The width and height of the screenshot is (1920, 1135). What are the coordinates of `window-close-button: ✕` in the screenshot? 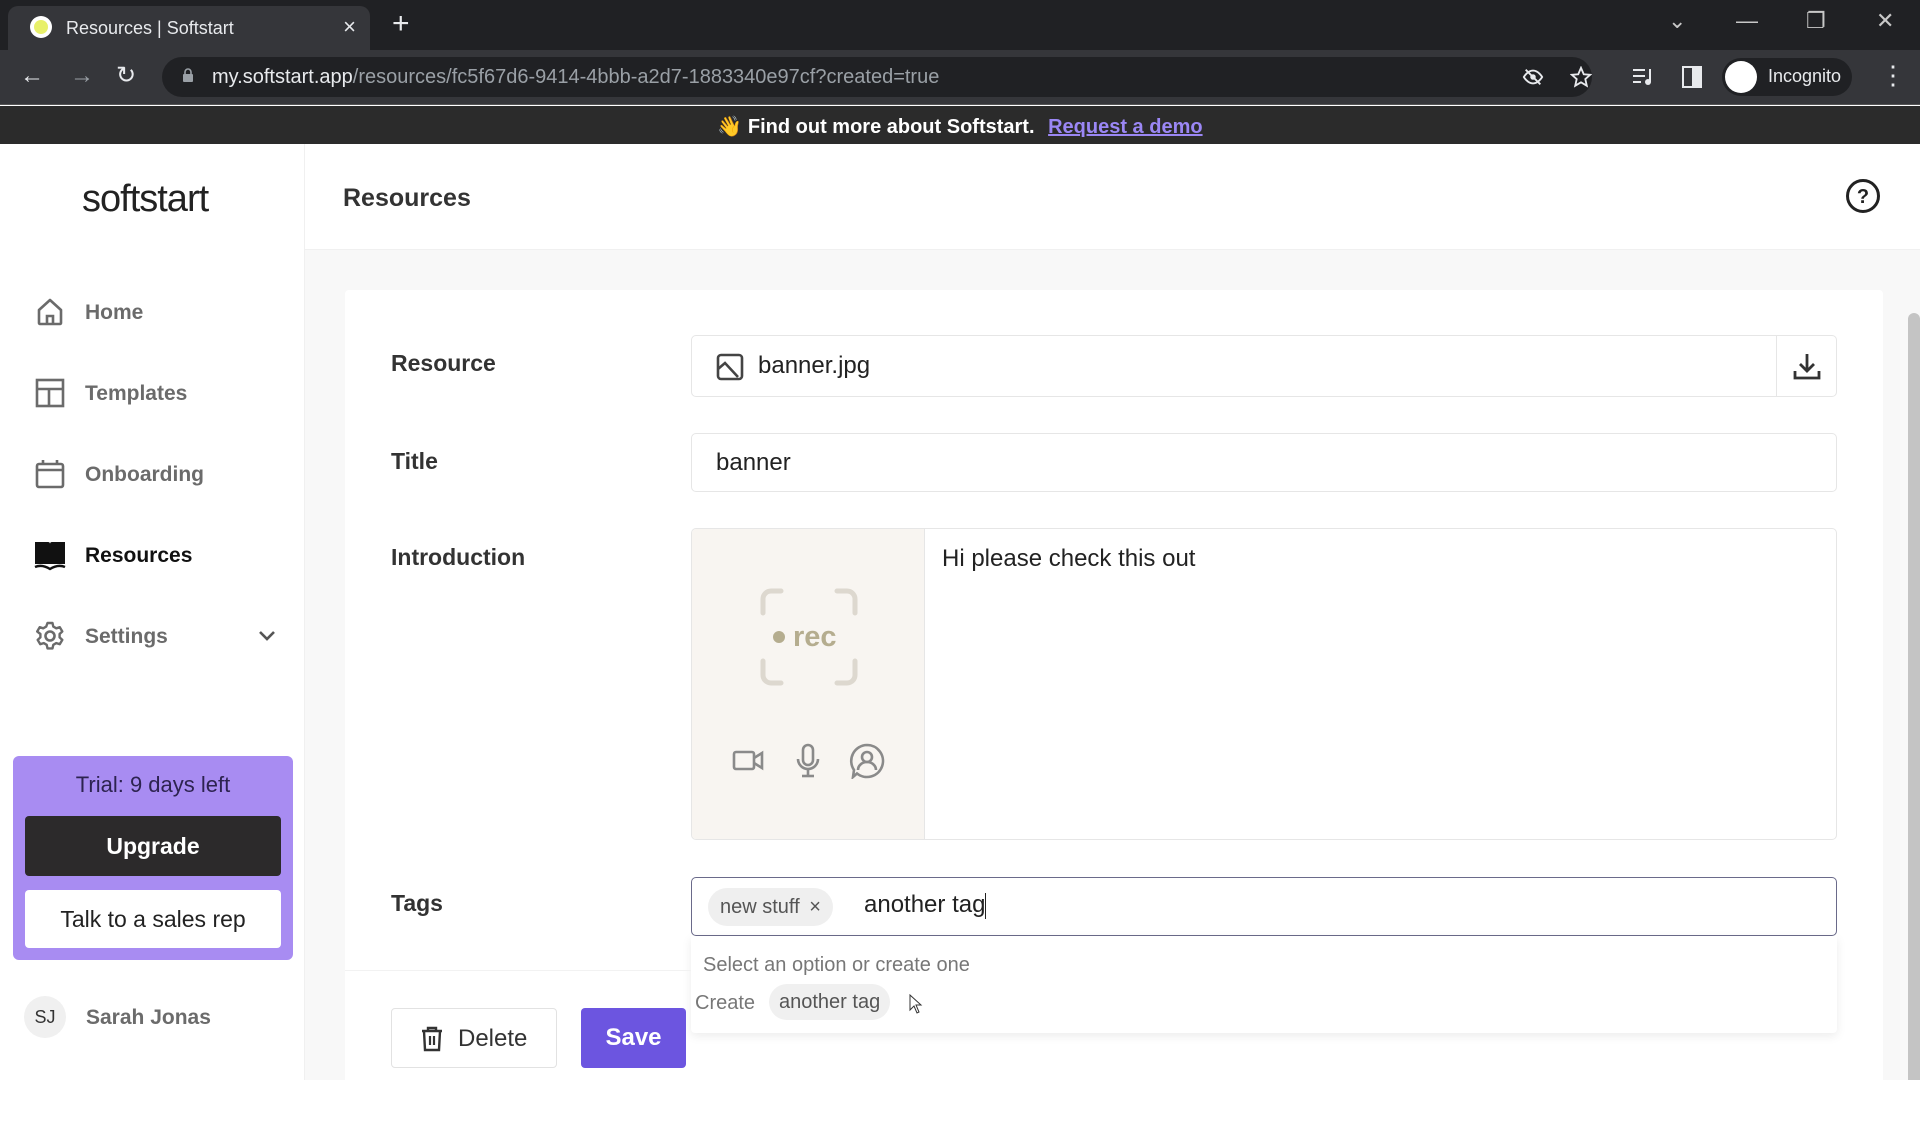 It's located at (1885, 21).